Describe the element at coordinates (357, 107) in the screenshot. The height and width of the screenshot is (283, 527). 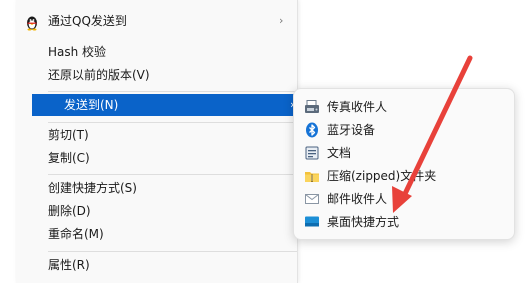
I see `submenu-item-label: 传真收件人` at that location.